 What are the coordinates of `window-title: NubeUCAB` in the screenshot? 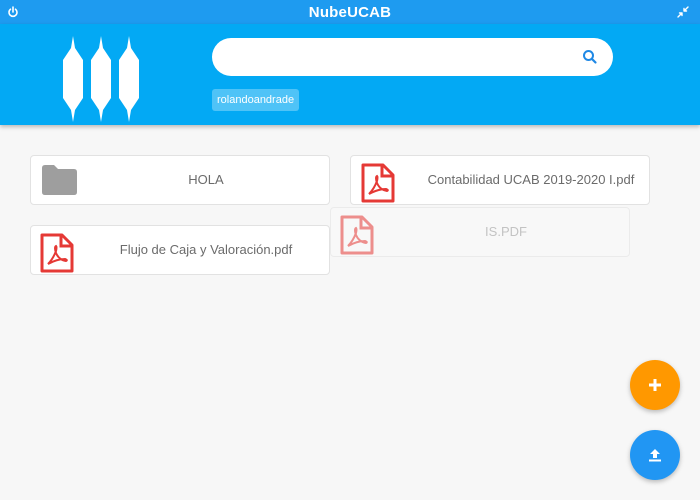 It's located at (350, 12).